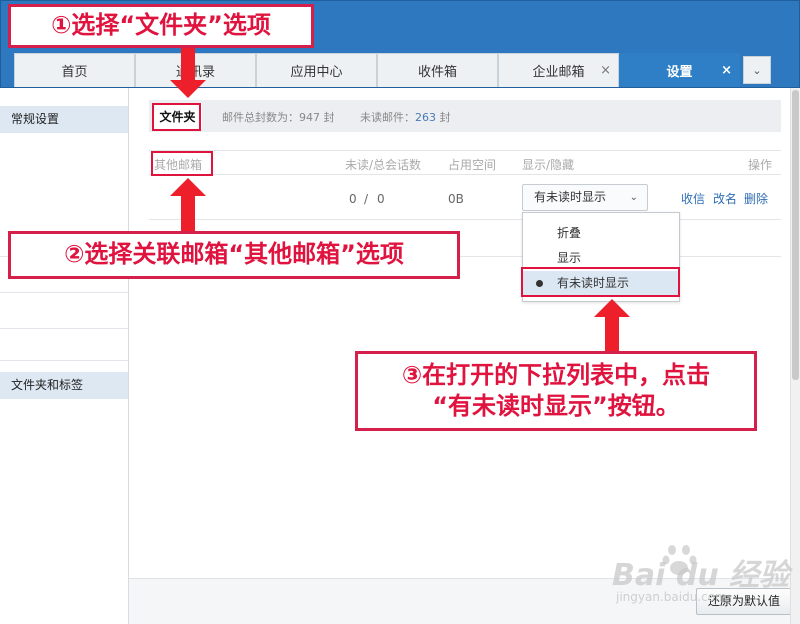 The height and width of the screenshot is (624, 800). I want to click on sidebar-item-folders-and-tags: 文件夹和标签, so click(64, 385).